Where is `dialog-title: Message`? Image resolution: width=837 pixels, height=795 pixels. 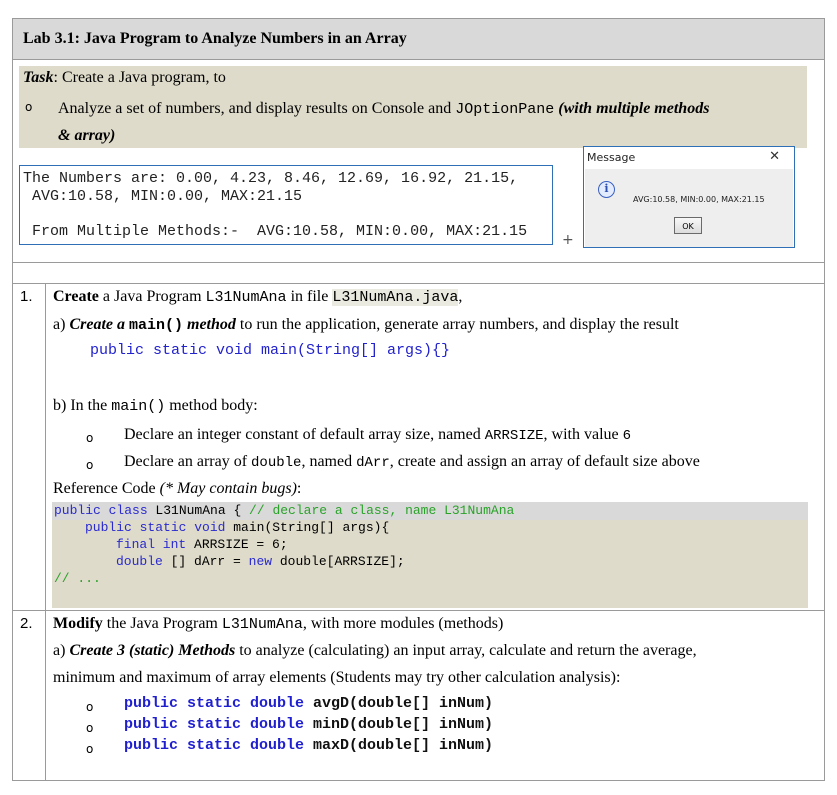 dialog-title: Message is located at coordinates (611, 157).